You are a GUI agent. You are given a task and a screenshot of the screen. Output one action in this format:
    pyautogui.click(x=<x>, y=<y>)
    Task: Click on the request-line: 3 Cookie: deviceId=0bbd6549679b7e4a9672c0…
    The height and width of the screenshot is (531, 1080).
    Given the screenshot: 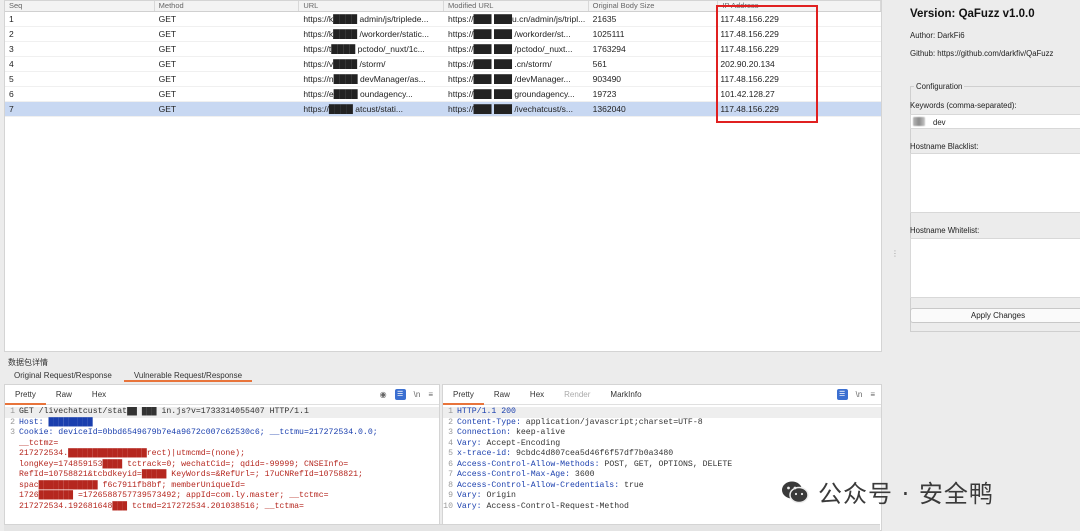 What is the action you would take?
    pyautogui.click(x=222, y=433)
    